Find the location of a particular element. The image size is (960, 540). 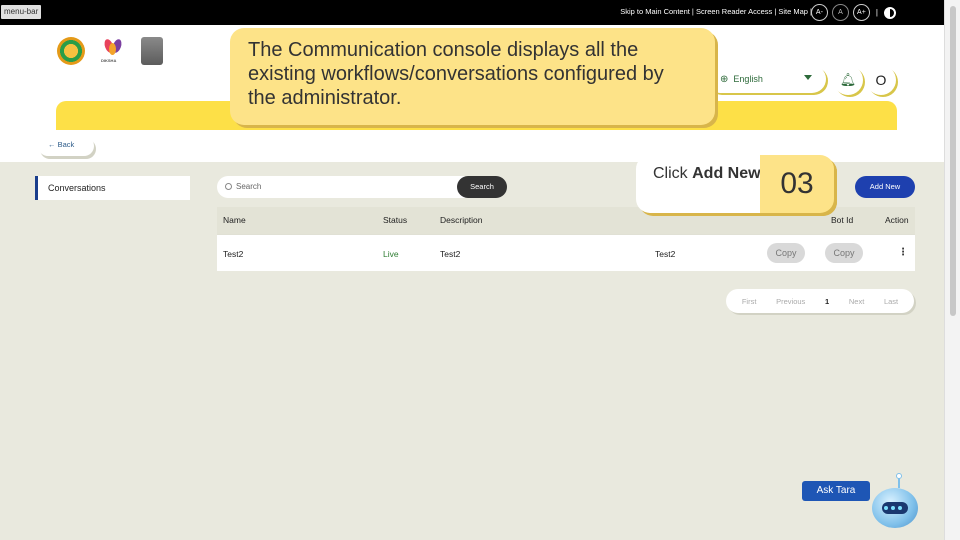

add-new-button: Add New is located at coordinates (885, 187).